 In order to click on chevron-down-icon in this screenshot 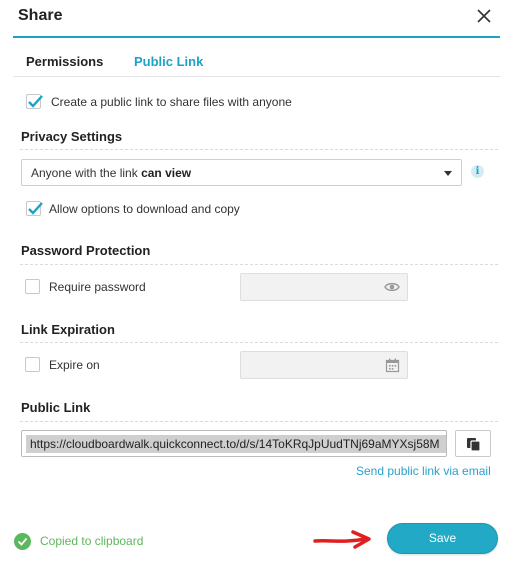, I will do `click(448, 173)`.